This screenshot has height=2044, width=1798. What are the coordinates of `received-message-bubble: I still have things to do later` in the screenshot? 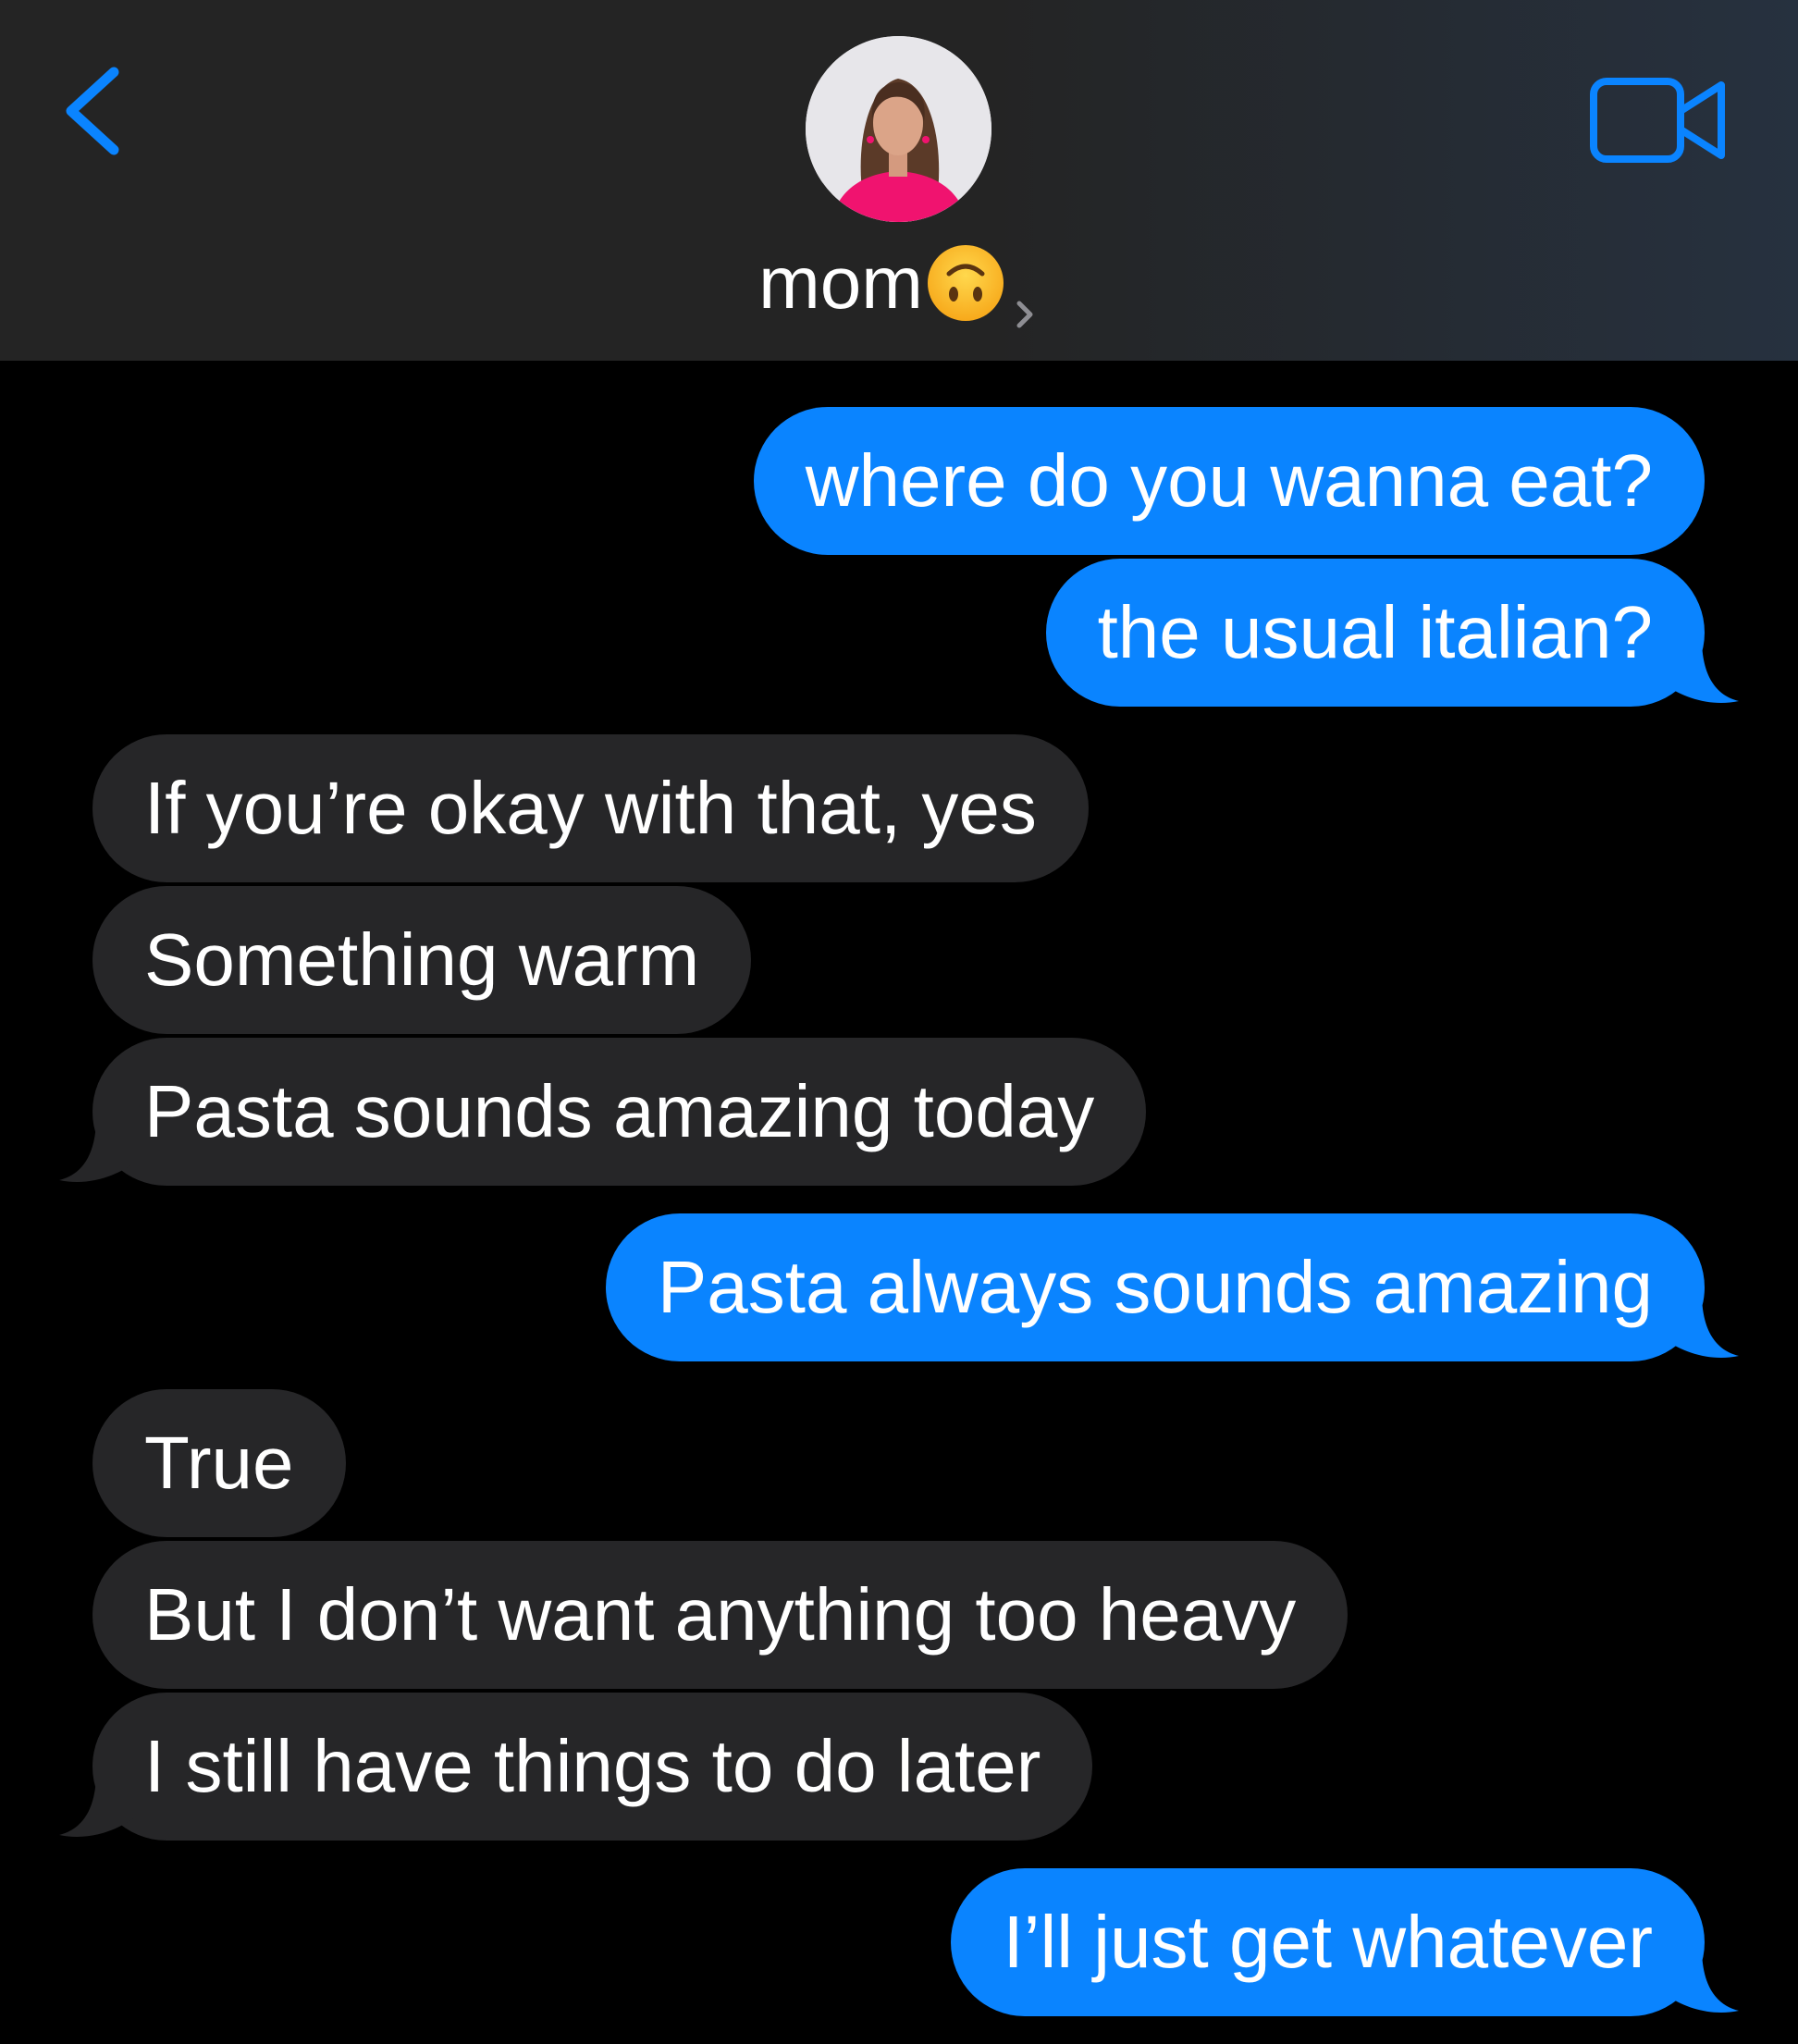 It's located at (592, 1767).